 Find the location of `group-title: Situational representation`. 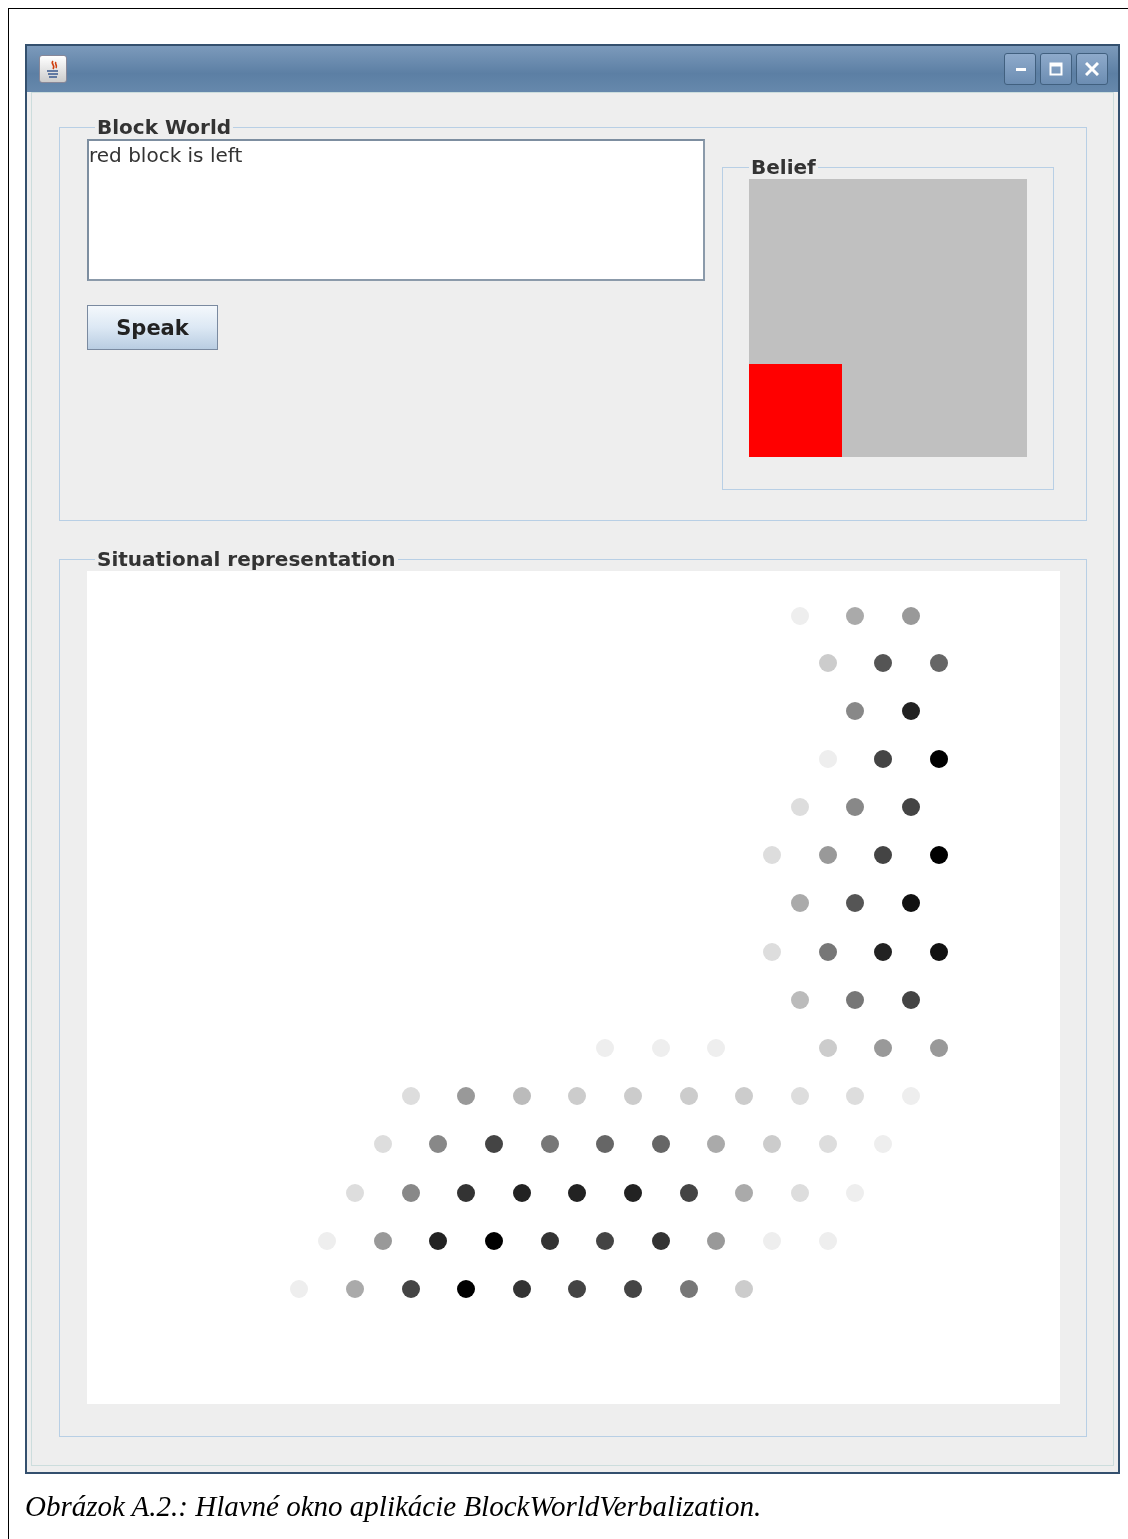

group-title: Situational representation is located at coordinates (246, 559).